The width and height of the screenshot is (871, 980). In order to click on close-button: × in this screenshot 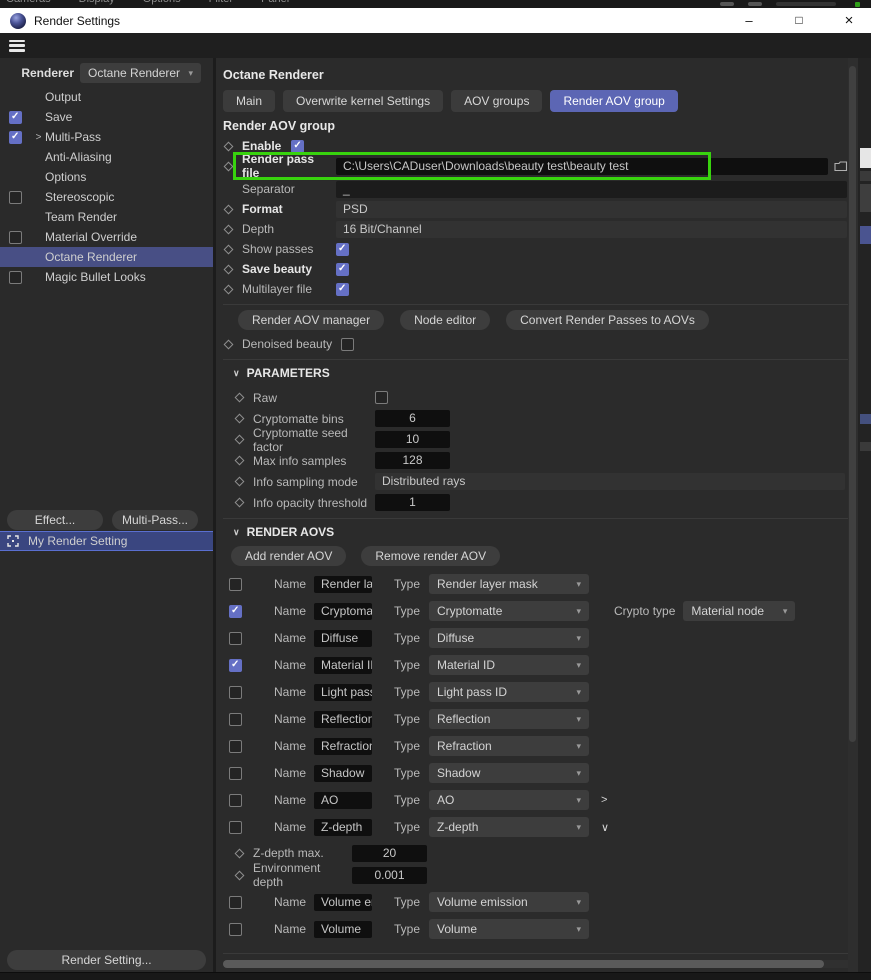, I will do `click(849, 20)`.